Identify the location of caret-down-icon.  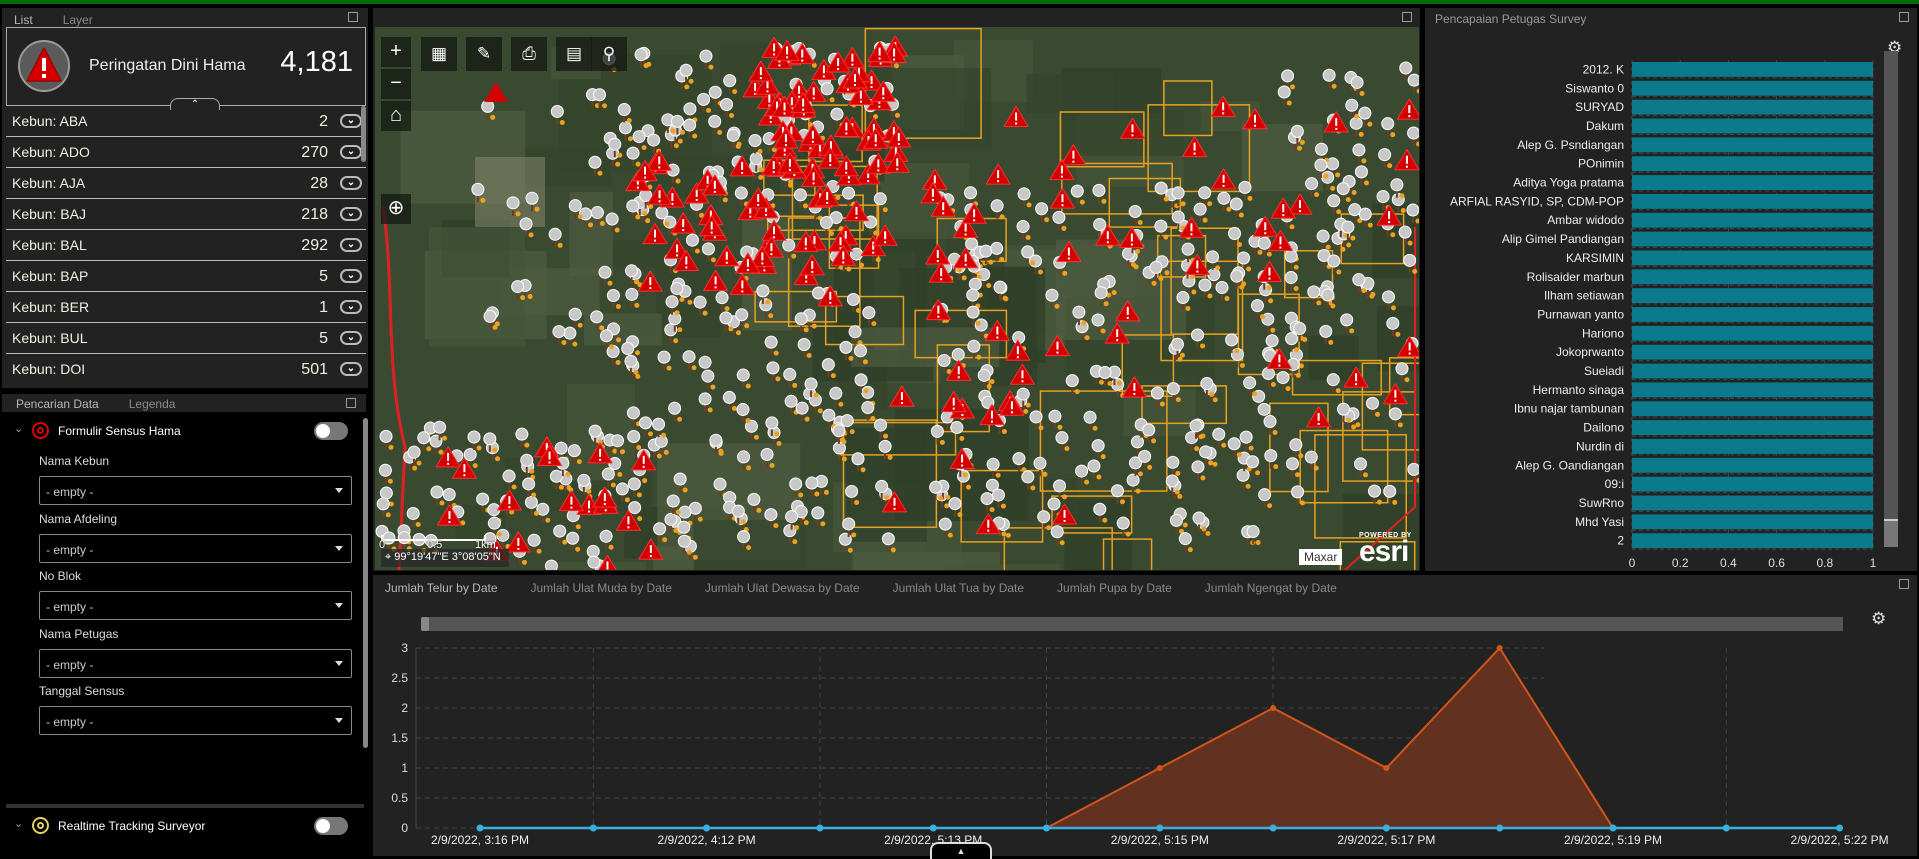
(339, 663).